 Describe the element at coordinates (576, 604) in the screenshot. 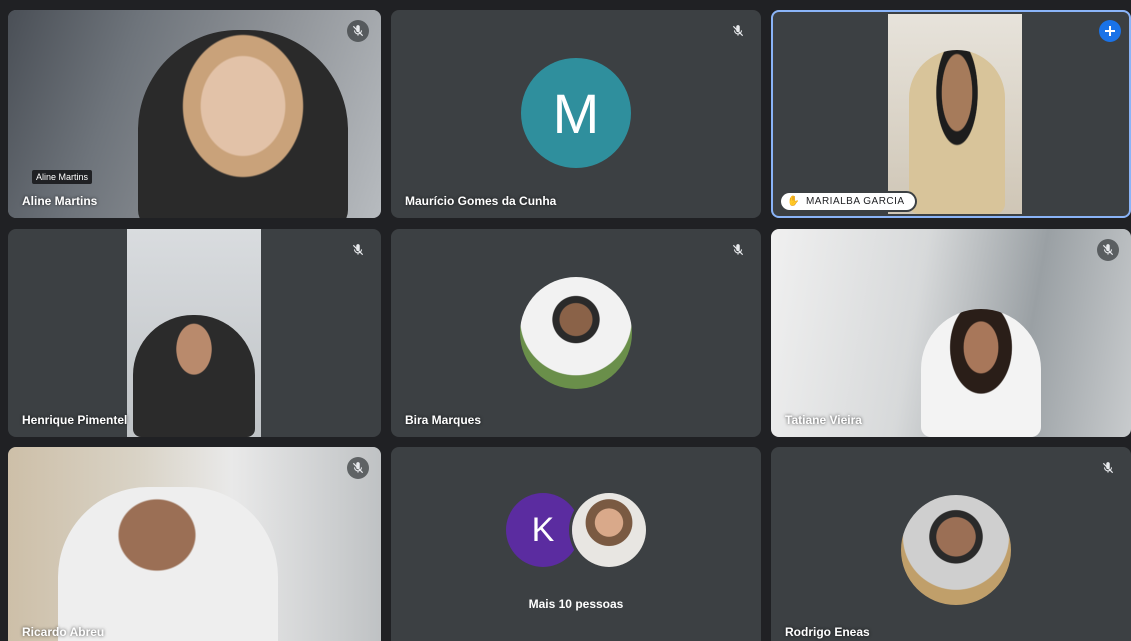

I see `more-participants-label: Mais 10 pessoas` at that location.